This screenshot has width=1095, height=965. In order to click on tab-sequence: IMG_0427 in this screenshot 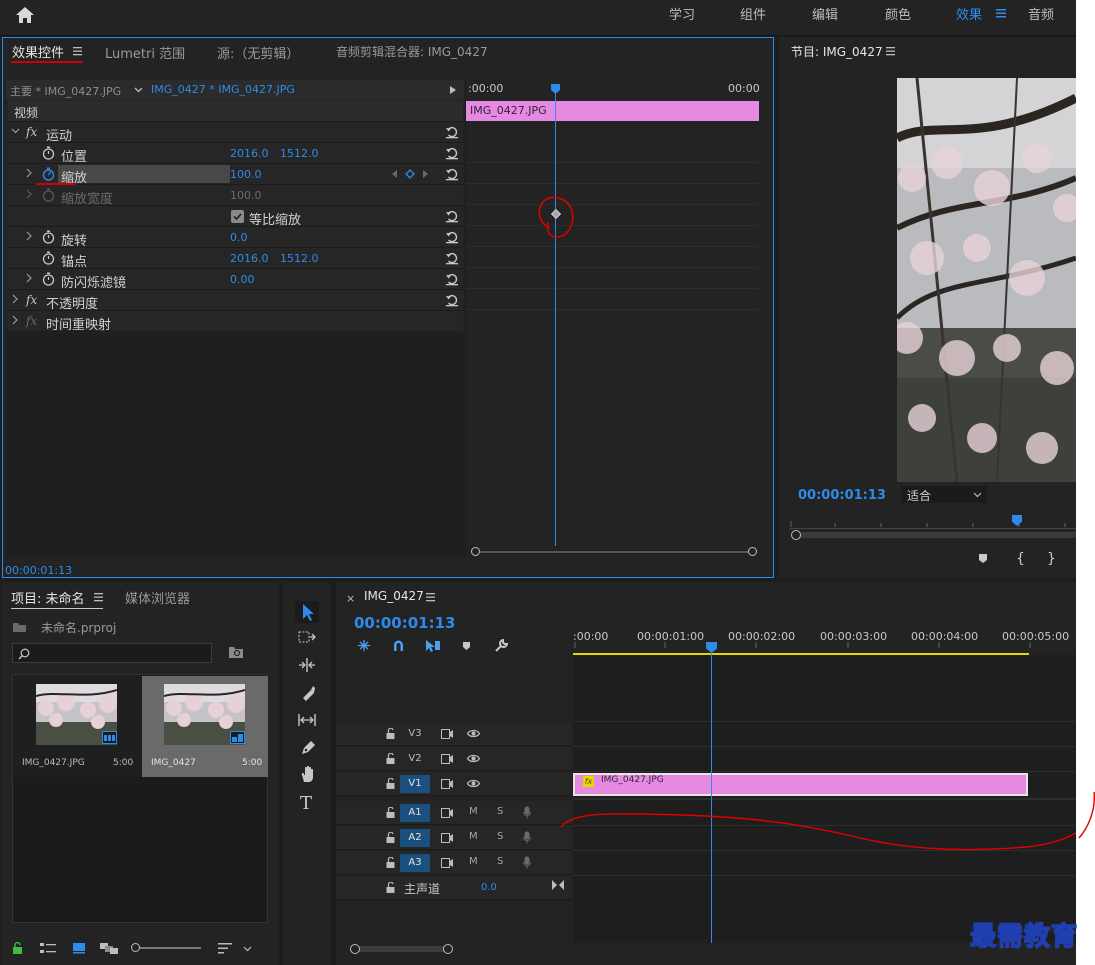, I will do `click(394, 596)`.